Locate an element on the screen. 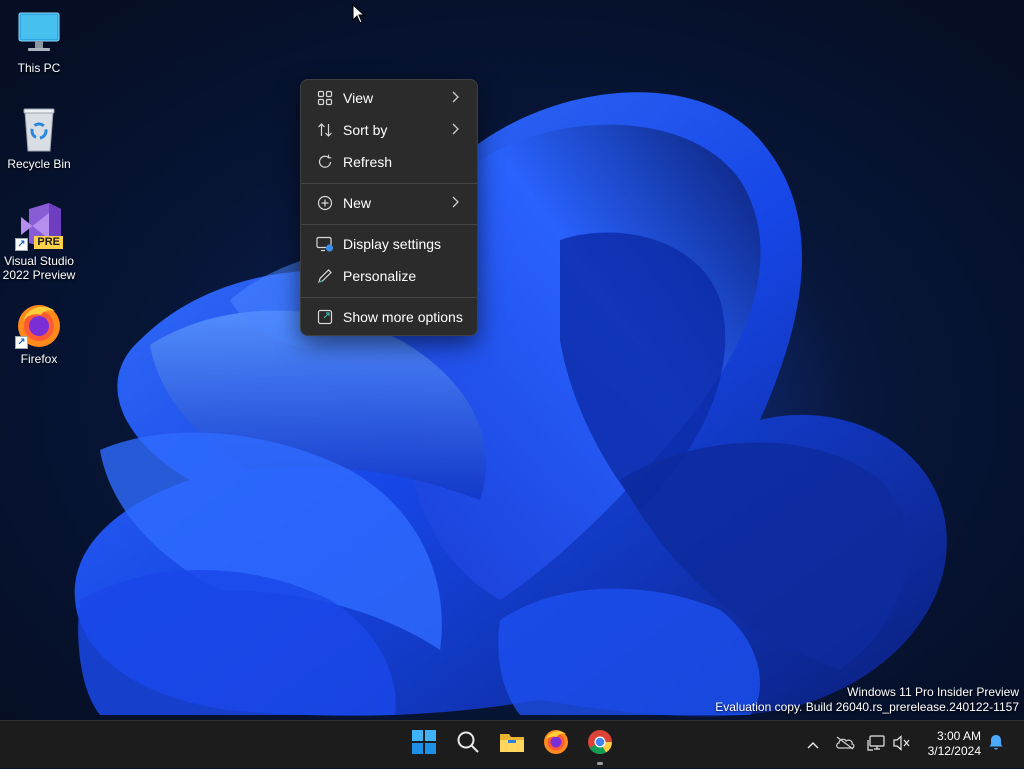  desktop-icon-recycle-bin: Recycle Bin is located at coordinates (39, 138).